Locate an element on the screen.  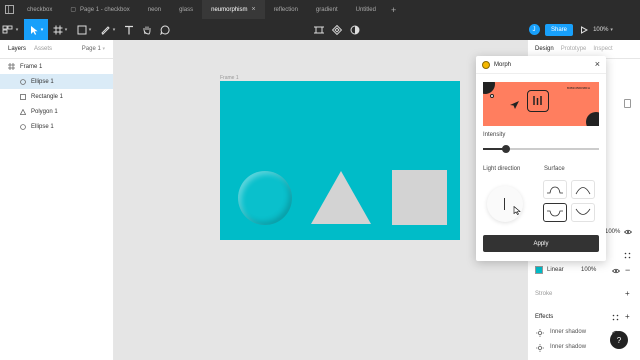
home-icon is located at coordinates (9, 10).